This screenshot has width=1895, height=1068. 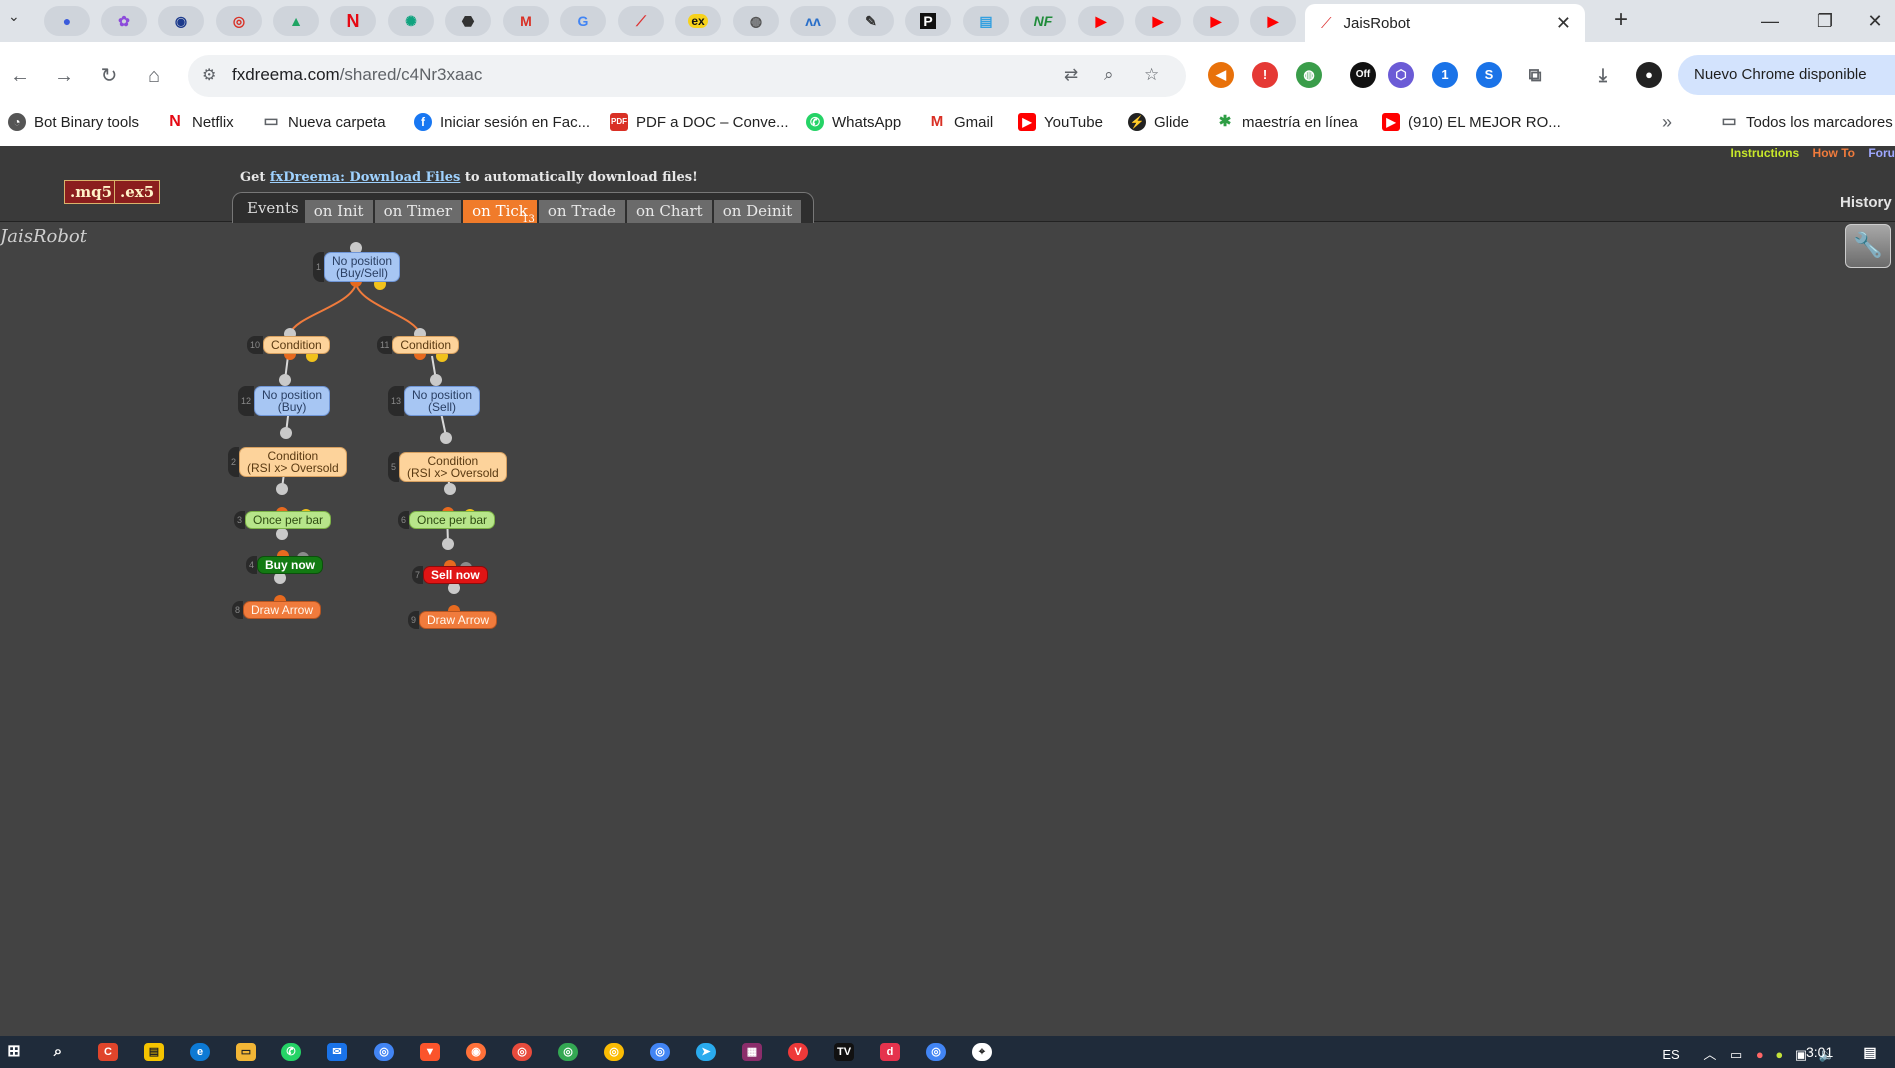 What do you see at coordinates (357, 267) in the screenshot?
I see `block-1-no-position-buy-sell: 1 No position (Buy/Sell)` at bounding box center [357, 267].